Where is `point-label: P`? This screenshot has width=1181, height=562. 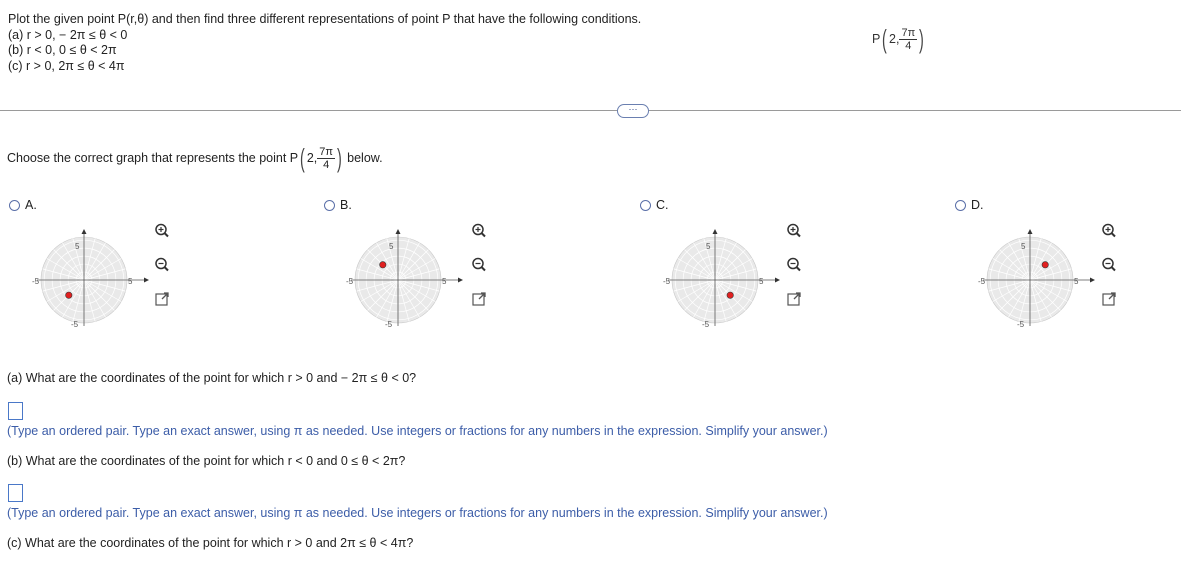 point-label: P is located at coordinates (876, 38).